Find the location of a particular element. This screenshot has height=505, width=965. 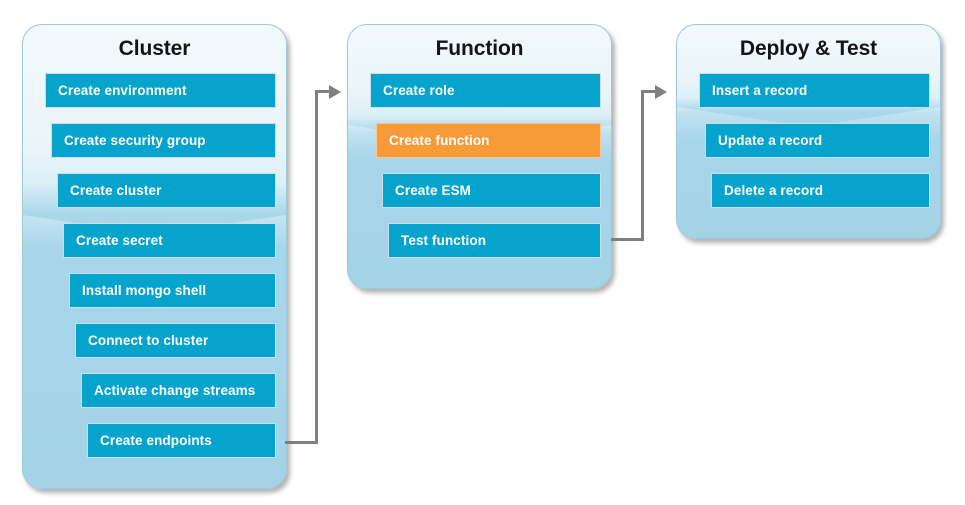

step-create-role: Create role is located at coordinates (485, 90).